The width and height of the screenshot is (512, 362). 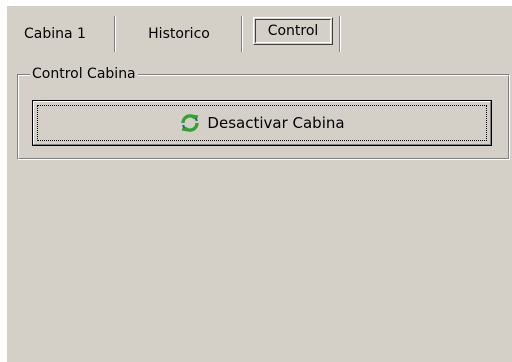 I want to click on tab-cabina-1: Cabina 1, so click(x=55, y=34).